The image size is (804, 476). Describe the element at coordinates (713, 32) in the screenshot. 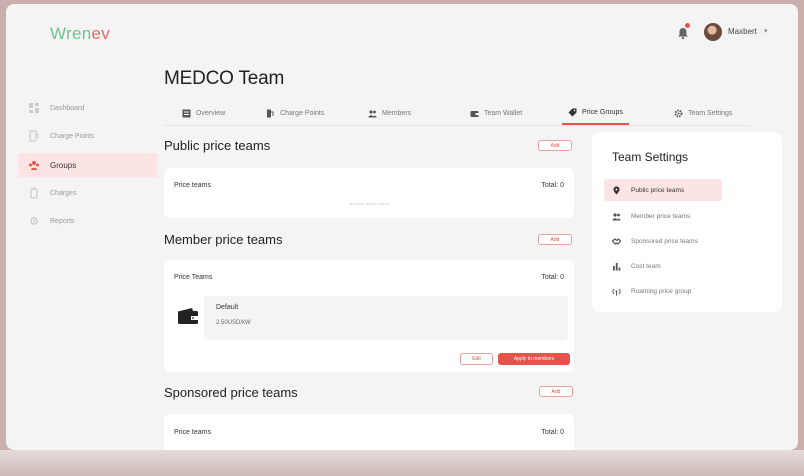

I see `avatar` at that location.